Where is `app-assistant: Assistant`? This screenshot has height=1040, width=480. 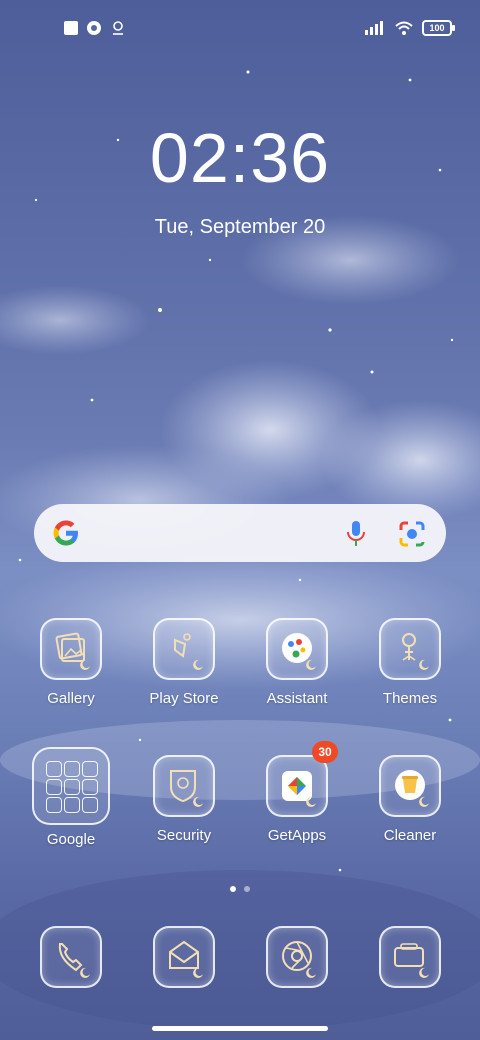 app-assistant: Assistant is located at coordinates (297, 662).